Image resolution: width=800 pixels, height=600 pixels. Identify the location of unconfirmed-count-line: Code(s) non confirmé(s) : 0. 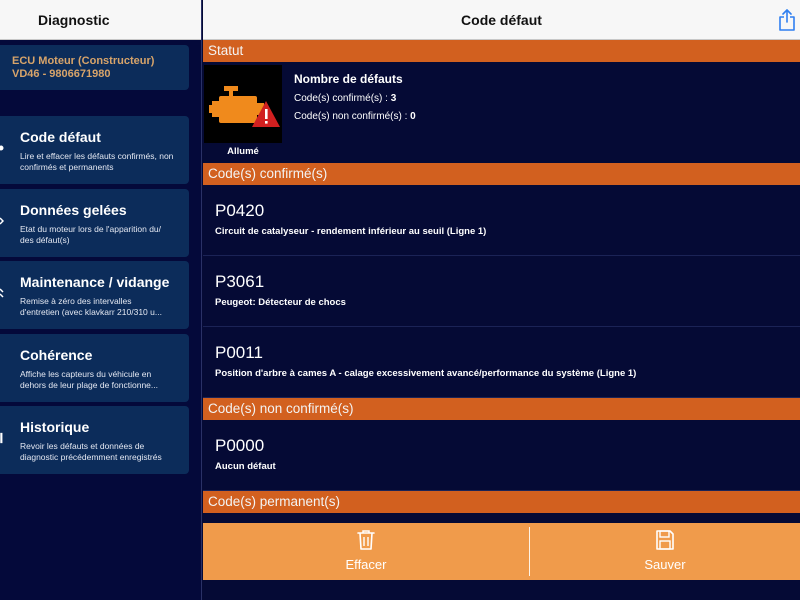
(355, 116).